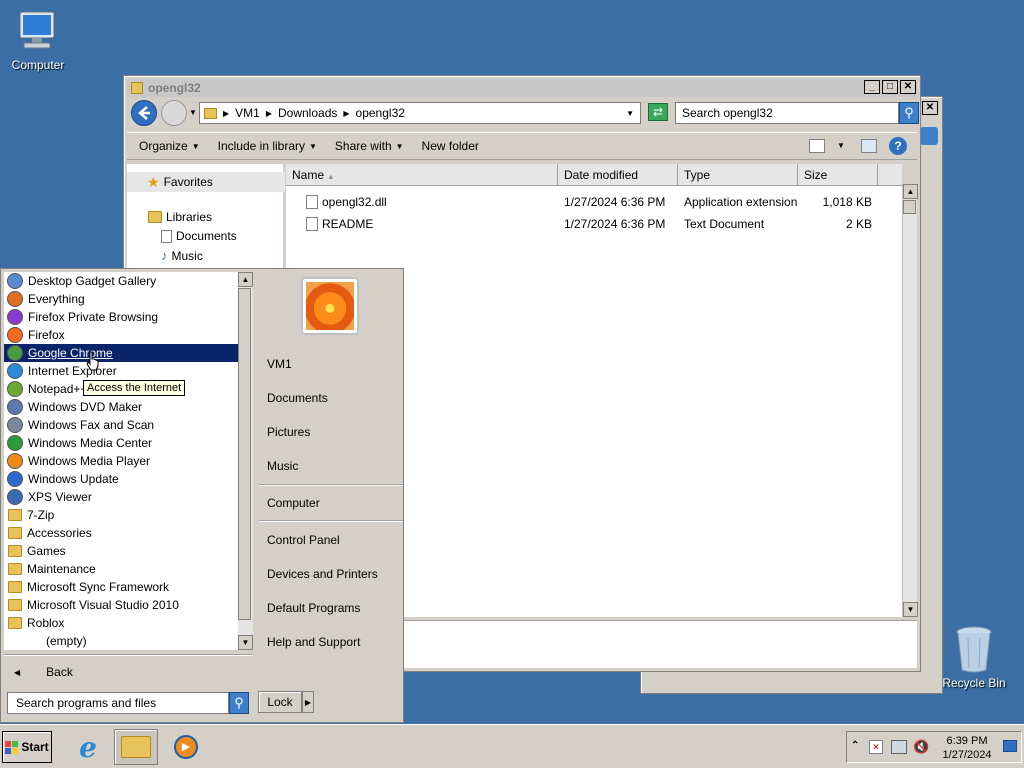 The image size is (1024, 768). I want to click on breadcrumb-vm1: VM1, so click(247, 113).